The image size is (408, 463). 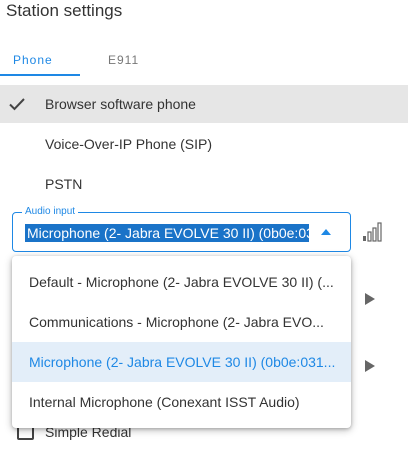 I want to click on option-label: PSTN, so click(x=64, y=184).